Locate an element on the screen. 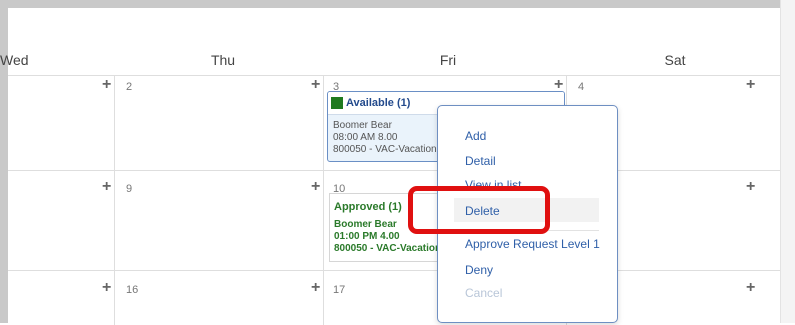  delete-highlight-annotation is located at coordinates (479, 210).